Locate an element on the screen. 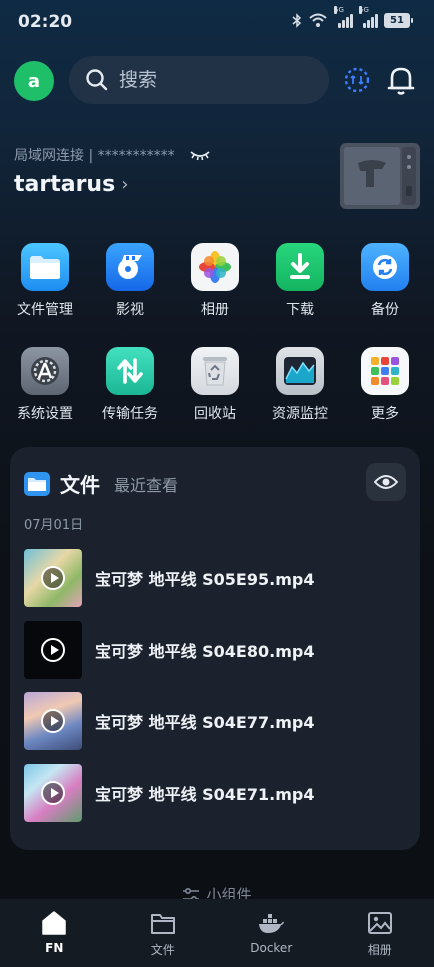  date-group-label: 07月01日 is located at coordinates (54, 525).